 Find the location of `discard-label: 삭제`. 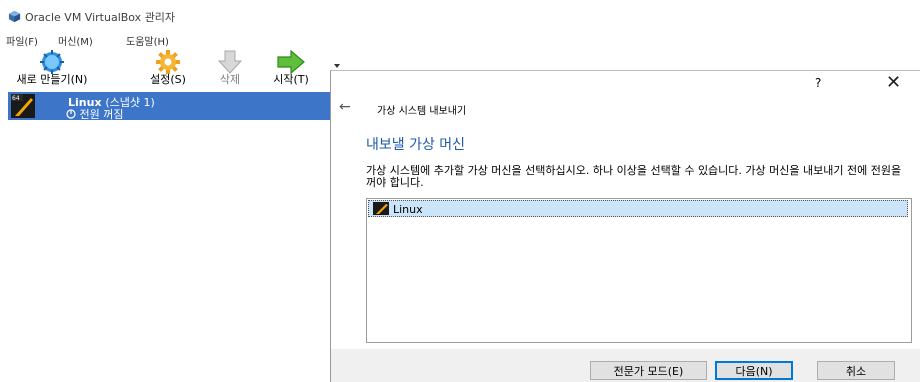

discard-label: 삭제 is located at coordinates (230, 79).